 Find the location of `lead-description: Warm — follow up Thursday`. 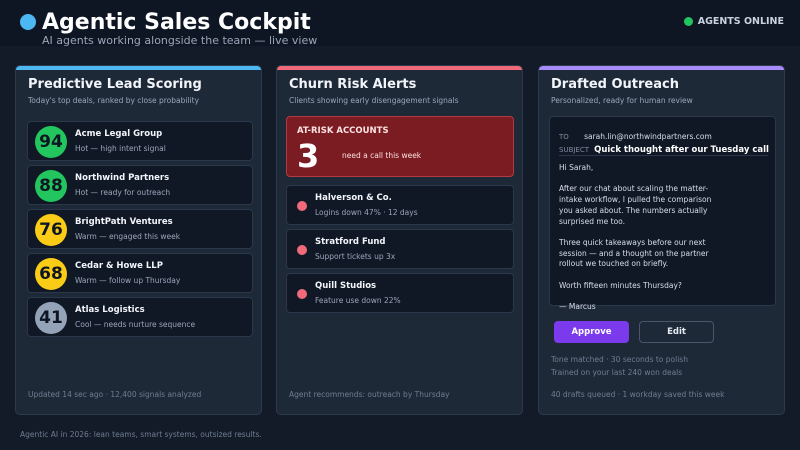

lead-description: Warm — follow up Thursday is located at coordinates (128, 280).